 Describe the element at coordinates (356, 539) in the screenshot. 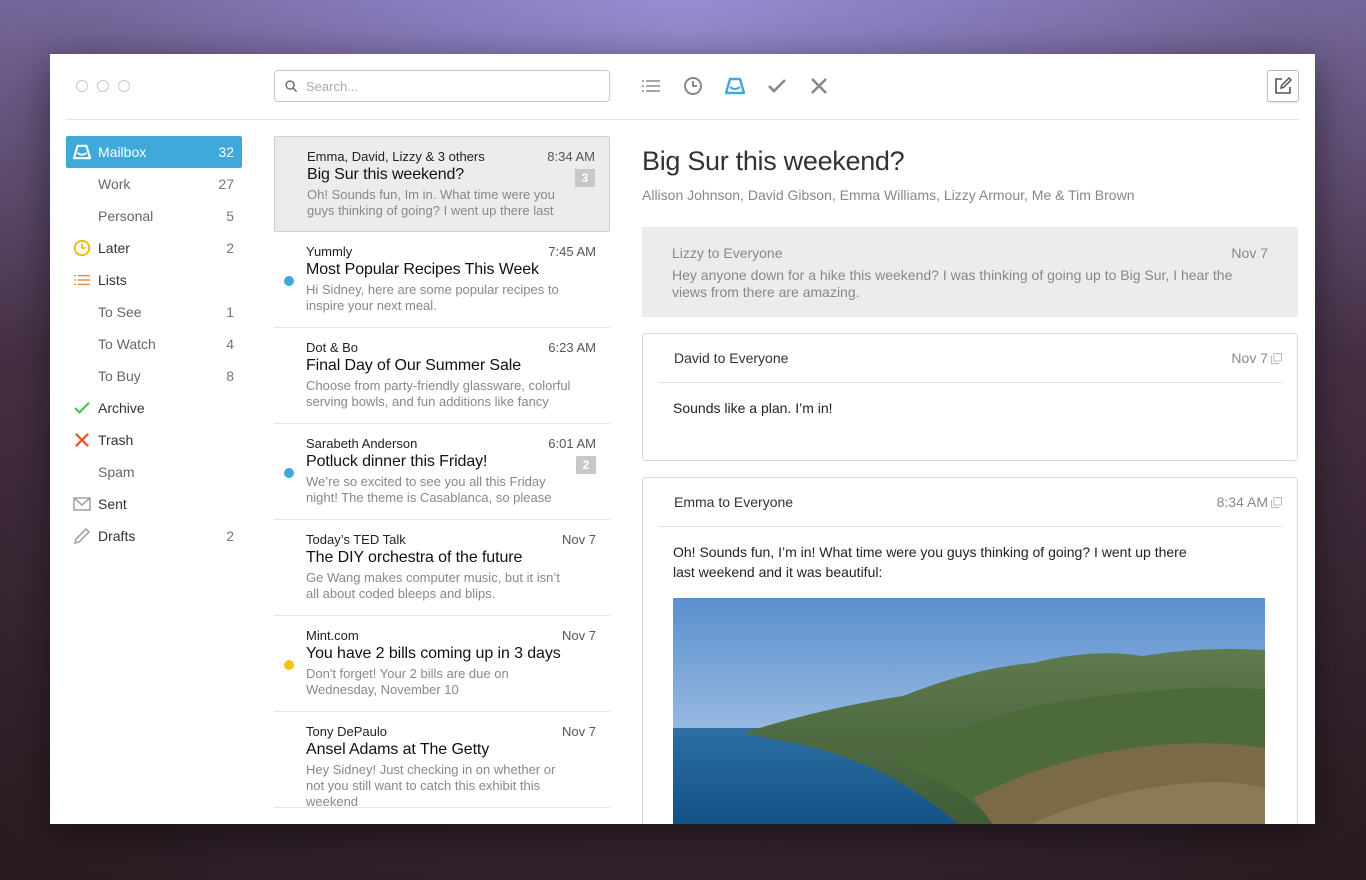

I see `message-sender: Today’s TED Talk` at that location.